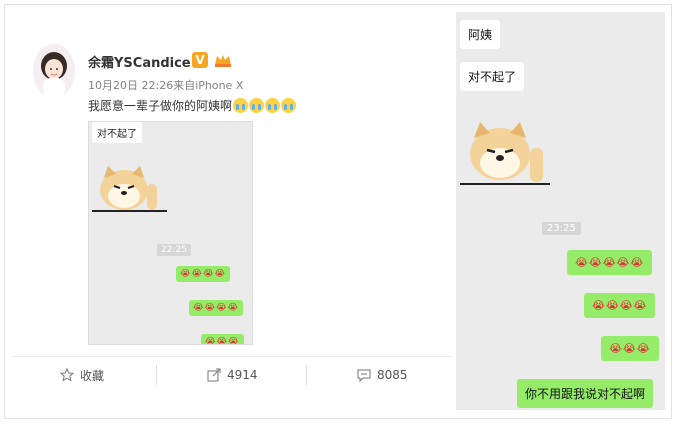 This screenshot has height=424, width=677. I want to click on chat-bubble-received: 阿姨, so click(480, 34).